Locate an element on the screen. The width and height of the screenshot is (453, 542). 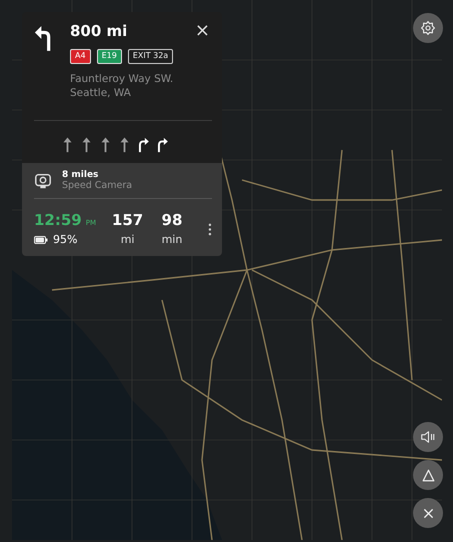
settings-icon is located at coordinates (428, 28).